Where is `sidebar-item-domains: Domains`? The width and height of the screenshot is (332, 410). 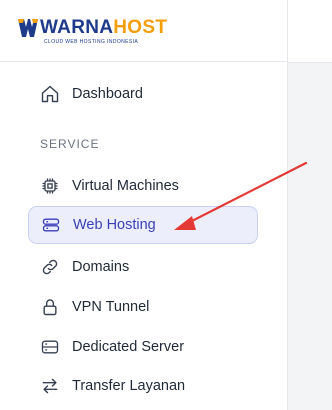 sidebar-item-domains: Domains is located at coordinates (143, 267).